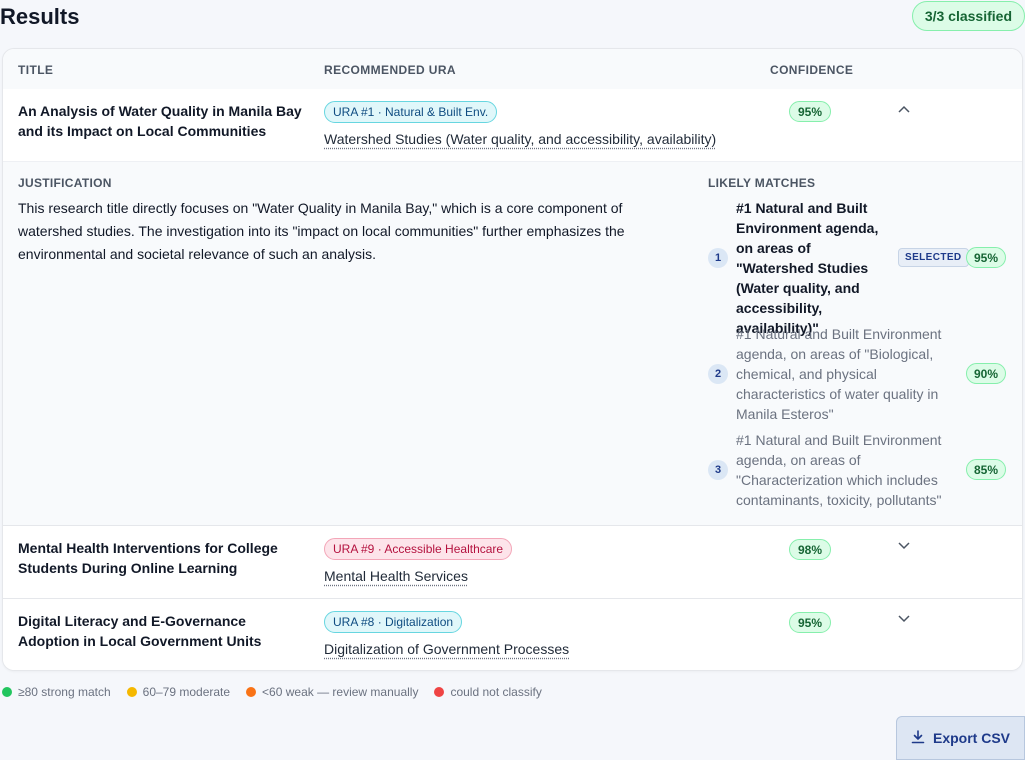  What do you see at coordinates (986, 469) in the screenshot?
I see `match-confidence-pill: 85%` at bounding box center [986, 469].